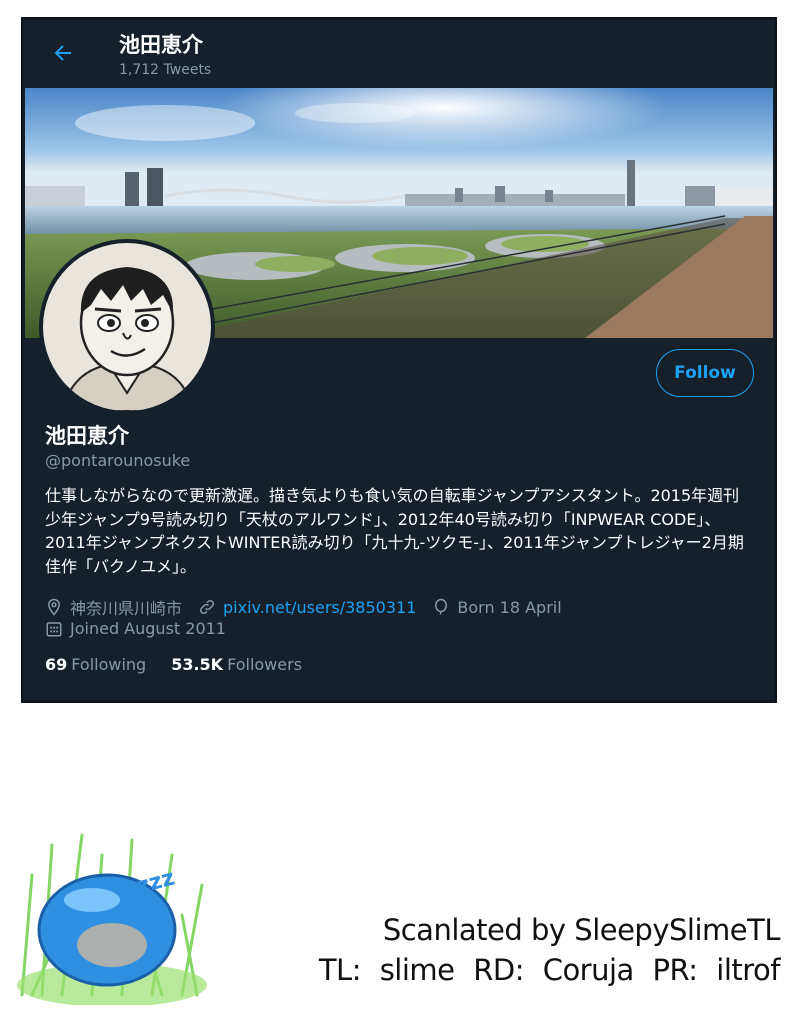  I want to click on slime-mascot-image: zzz, so click(112, 911).